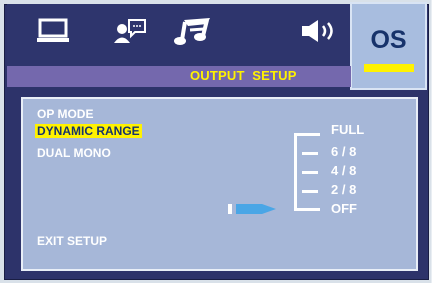 Image resolution: width=432 pixels, height=283 pixels. What do you see at coordinates (65, 114) in the screenshot?
I see `menu-item-op-mode: OP MODE` at bounding box center [65, 114].